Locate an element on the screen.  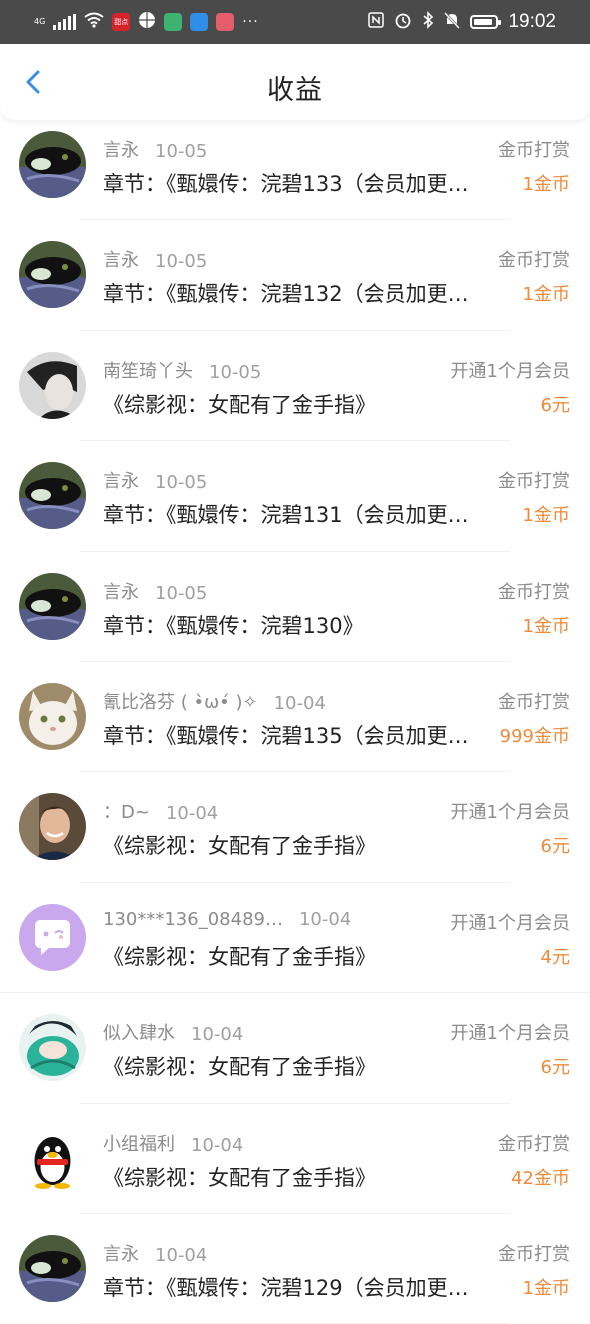
user-name: 似入肆水 is located at coordinates (139, 1034).